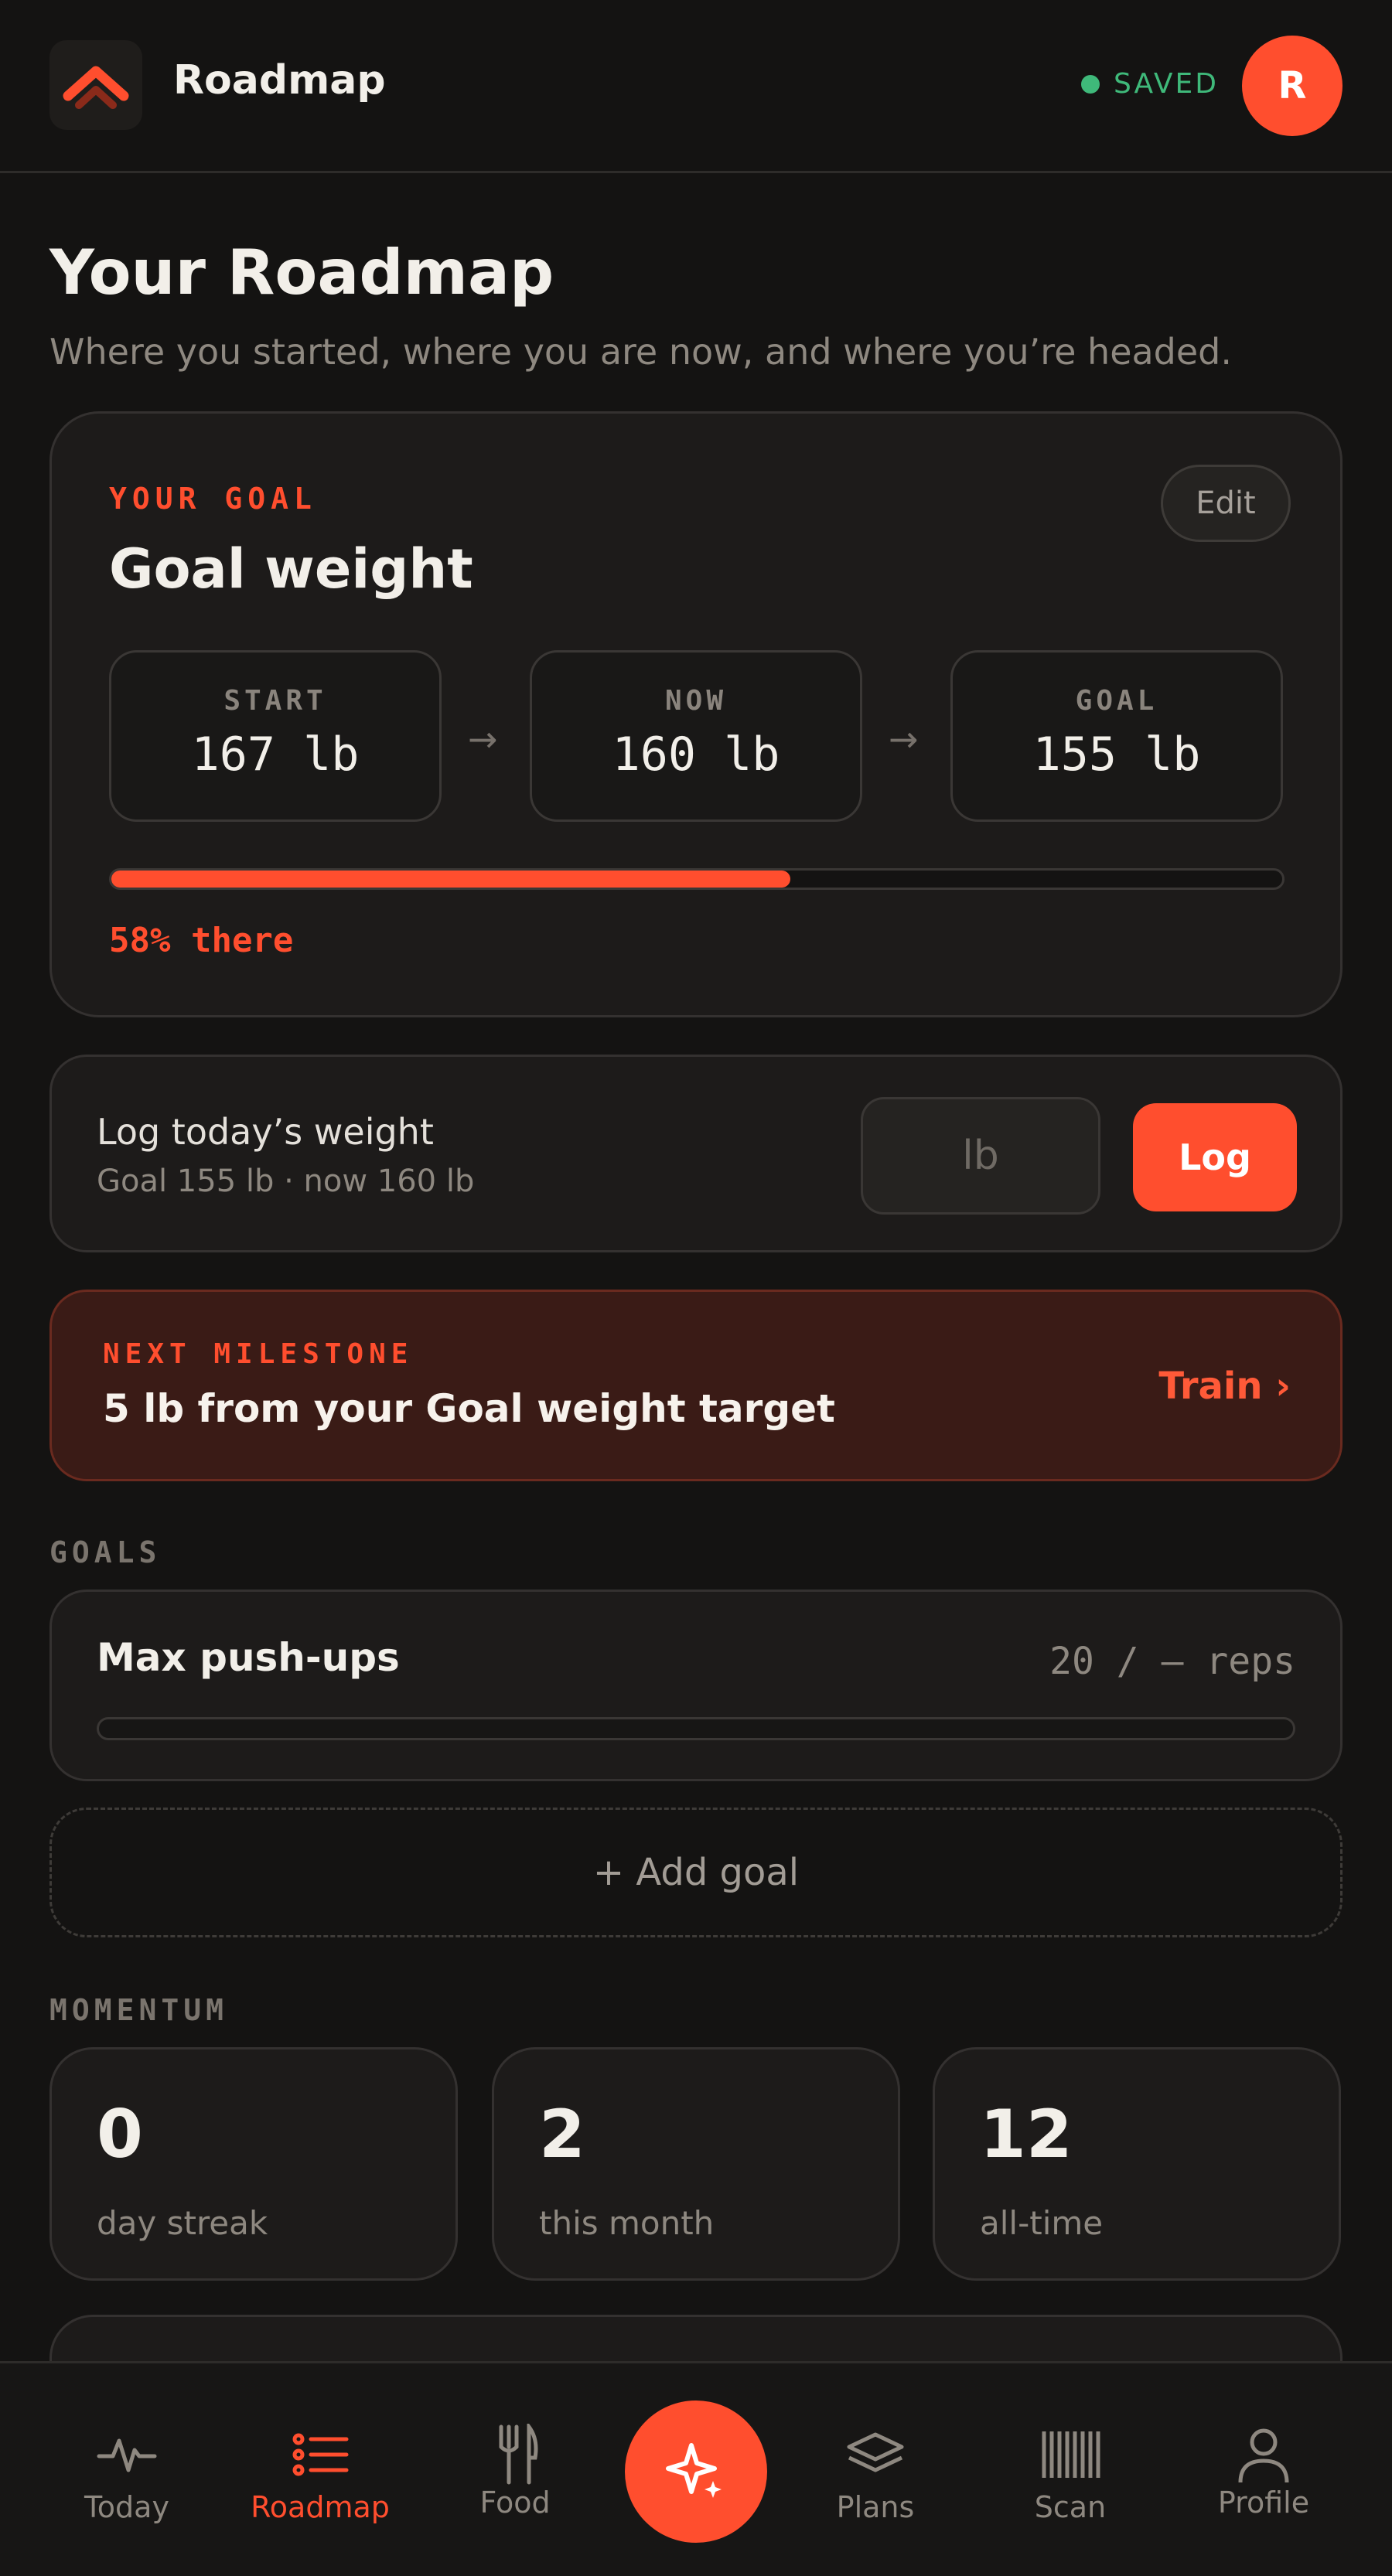  I want to click on page-title: Your Roadmap, so click(301, 272).